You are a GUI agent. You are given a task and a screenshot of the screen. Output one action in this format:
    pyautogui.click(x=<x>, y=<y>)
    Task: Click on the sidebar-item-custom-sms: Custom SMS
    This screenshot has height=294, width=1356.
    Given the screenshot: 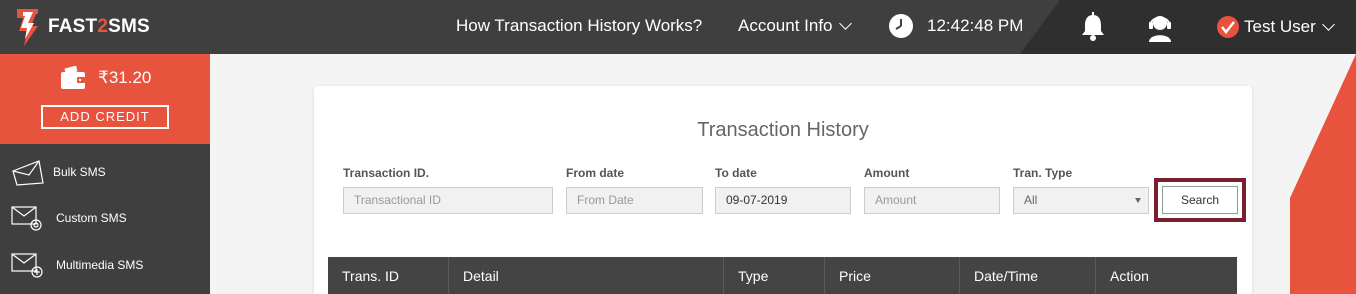 What is the action you would take?
    pyautogui.click(x=105, y=218)
    